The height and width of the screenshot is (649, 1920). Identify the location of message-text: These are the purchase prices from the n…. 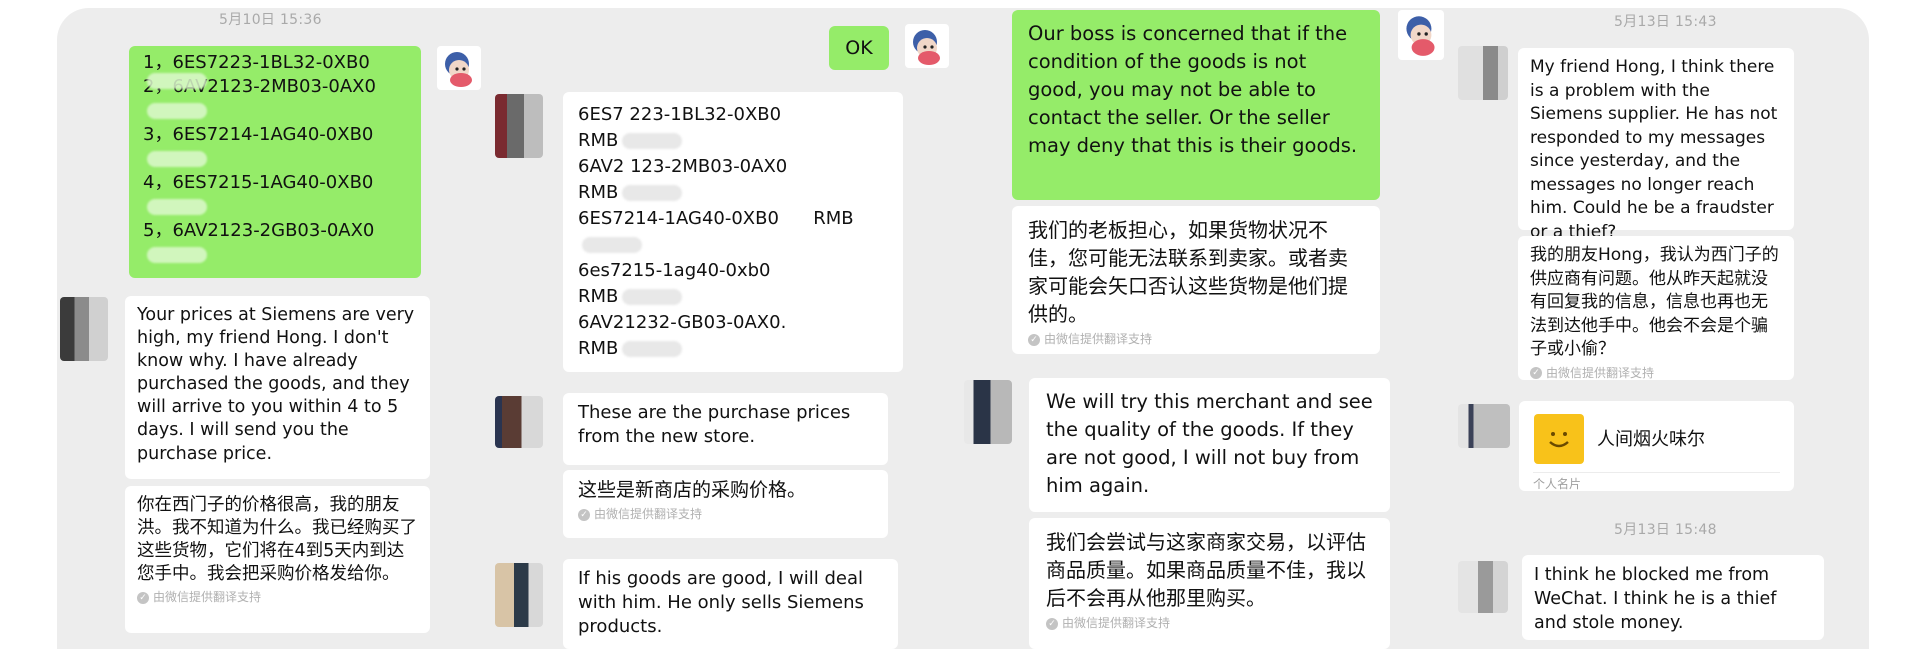
(714, 424).